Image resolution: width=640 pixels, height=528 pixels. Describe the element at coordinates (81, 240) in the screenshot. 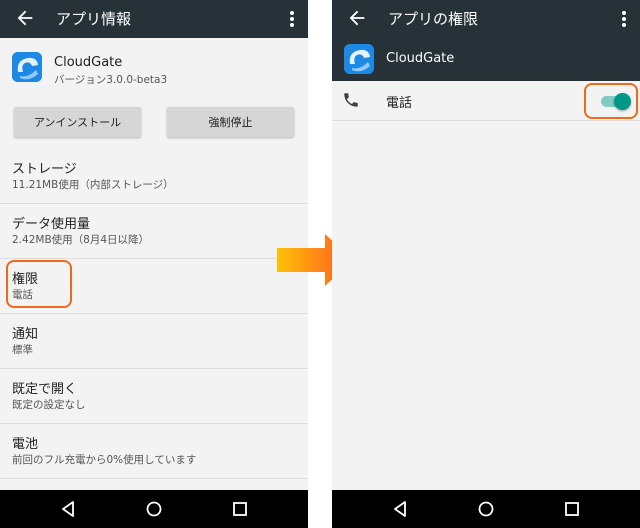

I see `row-subtitle: 2.42MB使用（8月4日以降）` at that location.